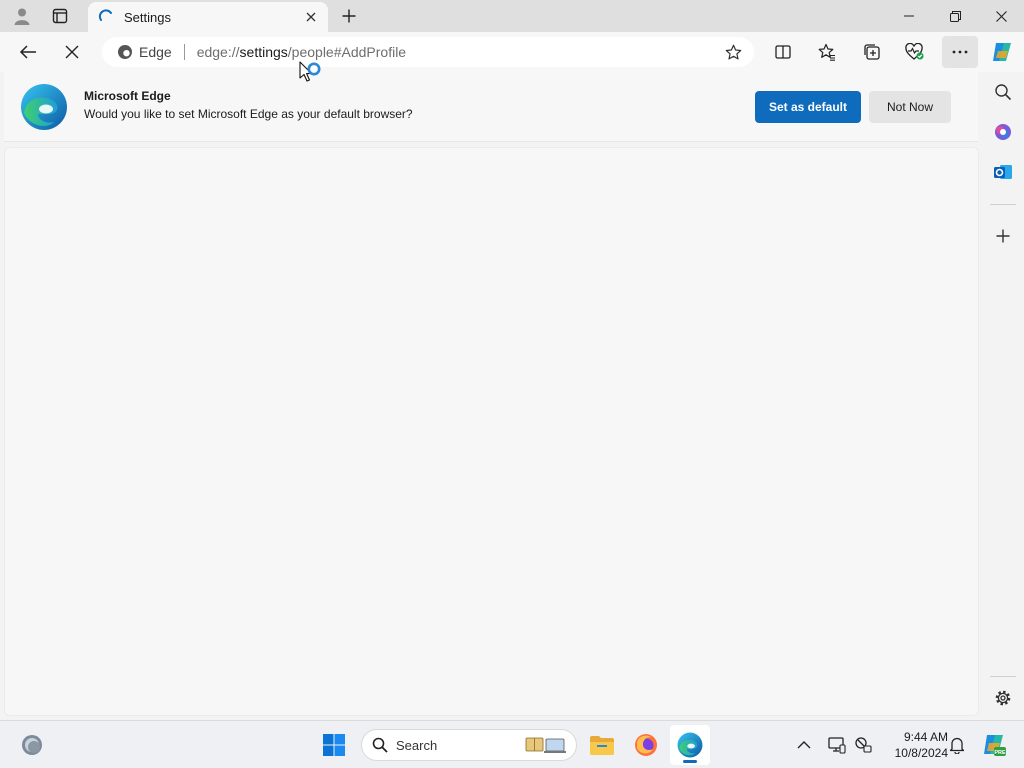 This screenshot has width=1024, height=768. I want to click on copilot-button, so click(1002, 52).